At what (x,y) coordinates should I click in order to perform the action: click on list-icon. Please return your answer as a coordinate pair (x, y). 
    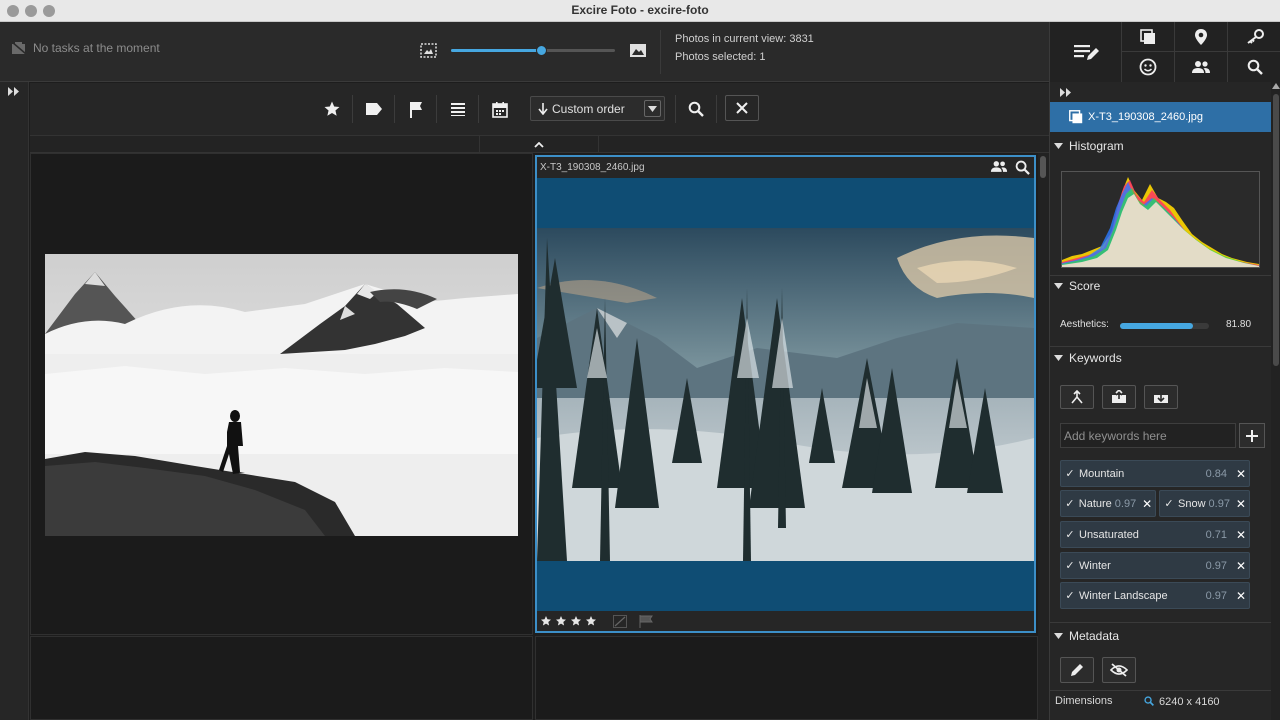
    Looking at the image, I should click on (458, 109).